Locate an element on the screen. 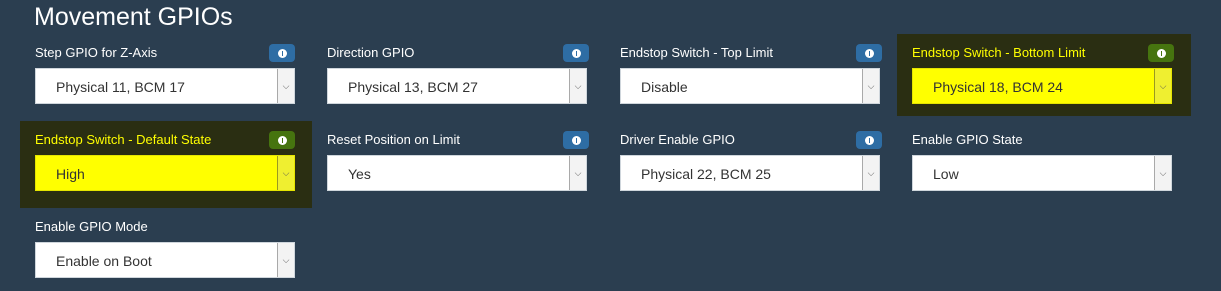 The height and width of the screenshot is (291, 1221). field-label: Reset Position on Limit is located at coordinates (393, 139).